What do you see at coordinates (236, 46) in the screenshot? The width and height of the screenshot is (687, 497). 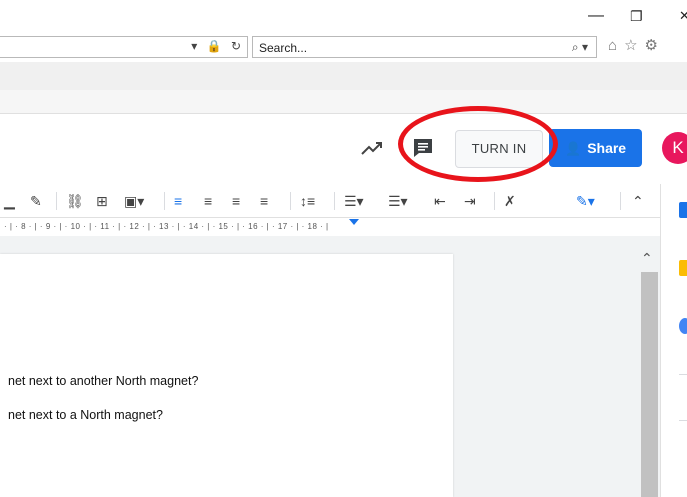 I see `refresh-icon: ↻` at bounding box center [236, 46].